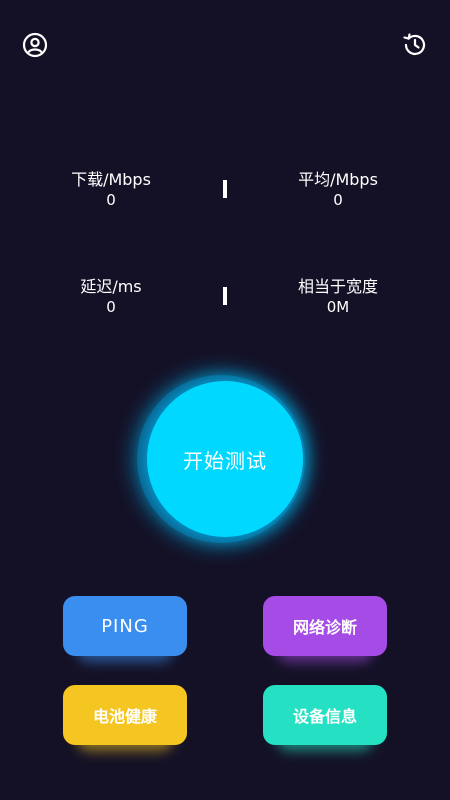  I want to click on average-value: 0, so click(338, 200).